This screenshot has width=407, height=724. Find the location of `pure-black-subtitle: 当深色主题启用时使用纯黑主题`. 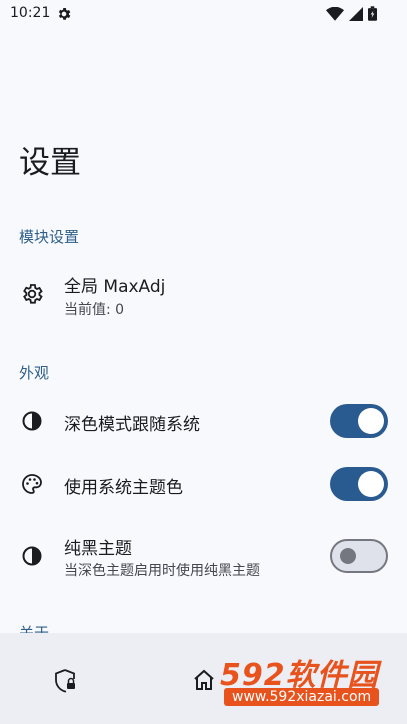

pure-black-subtitle: 当深色主题启用时使用纯黑主题 is located at coordinates (162, 571).